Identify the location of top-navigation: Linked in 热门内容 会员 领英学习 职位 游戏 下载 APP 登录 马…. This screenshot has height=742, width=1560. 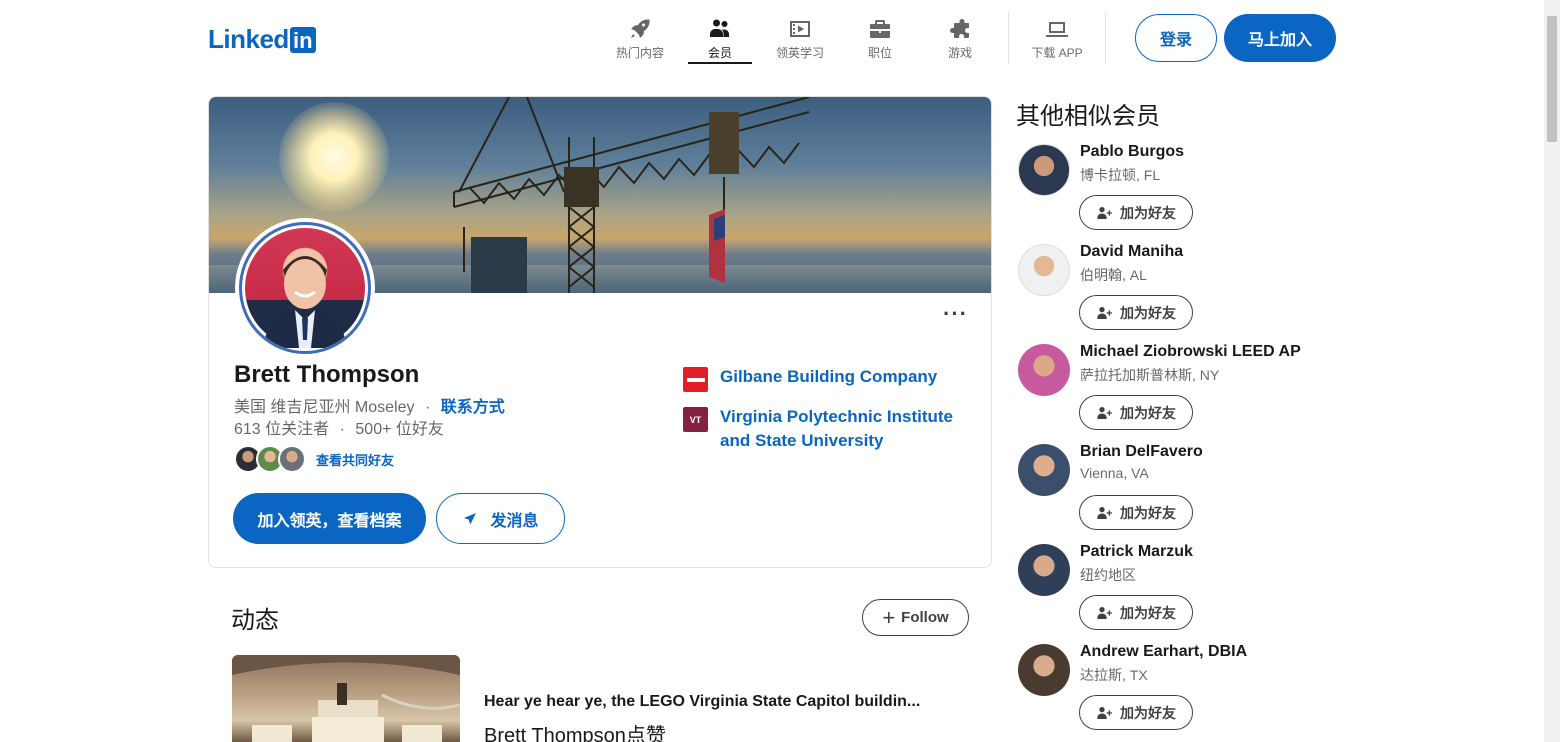
(772, 38).